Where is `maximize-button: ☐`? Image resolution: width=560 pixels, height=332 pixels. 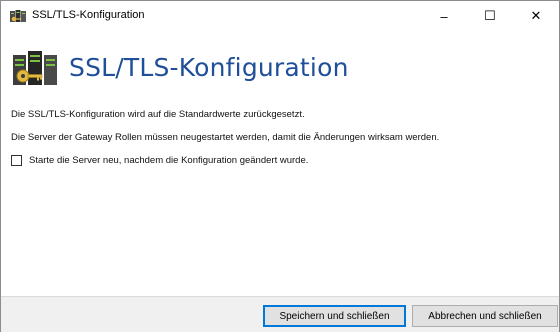
maximize-button: ☐ is located at coordinates (490, 16).